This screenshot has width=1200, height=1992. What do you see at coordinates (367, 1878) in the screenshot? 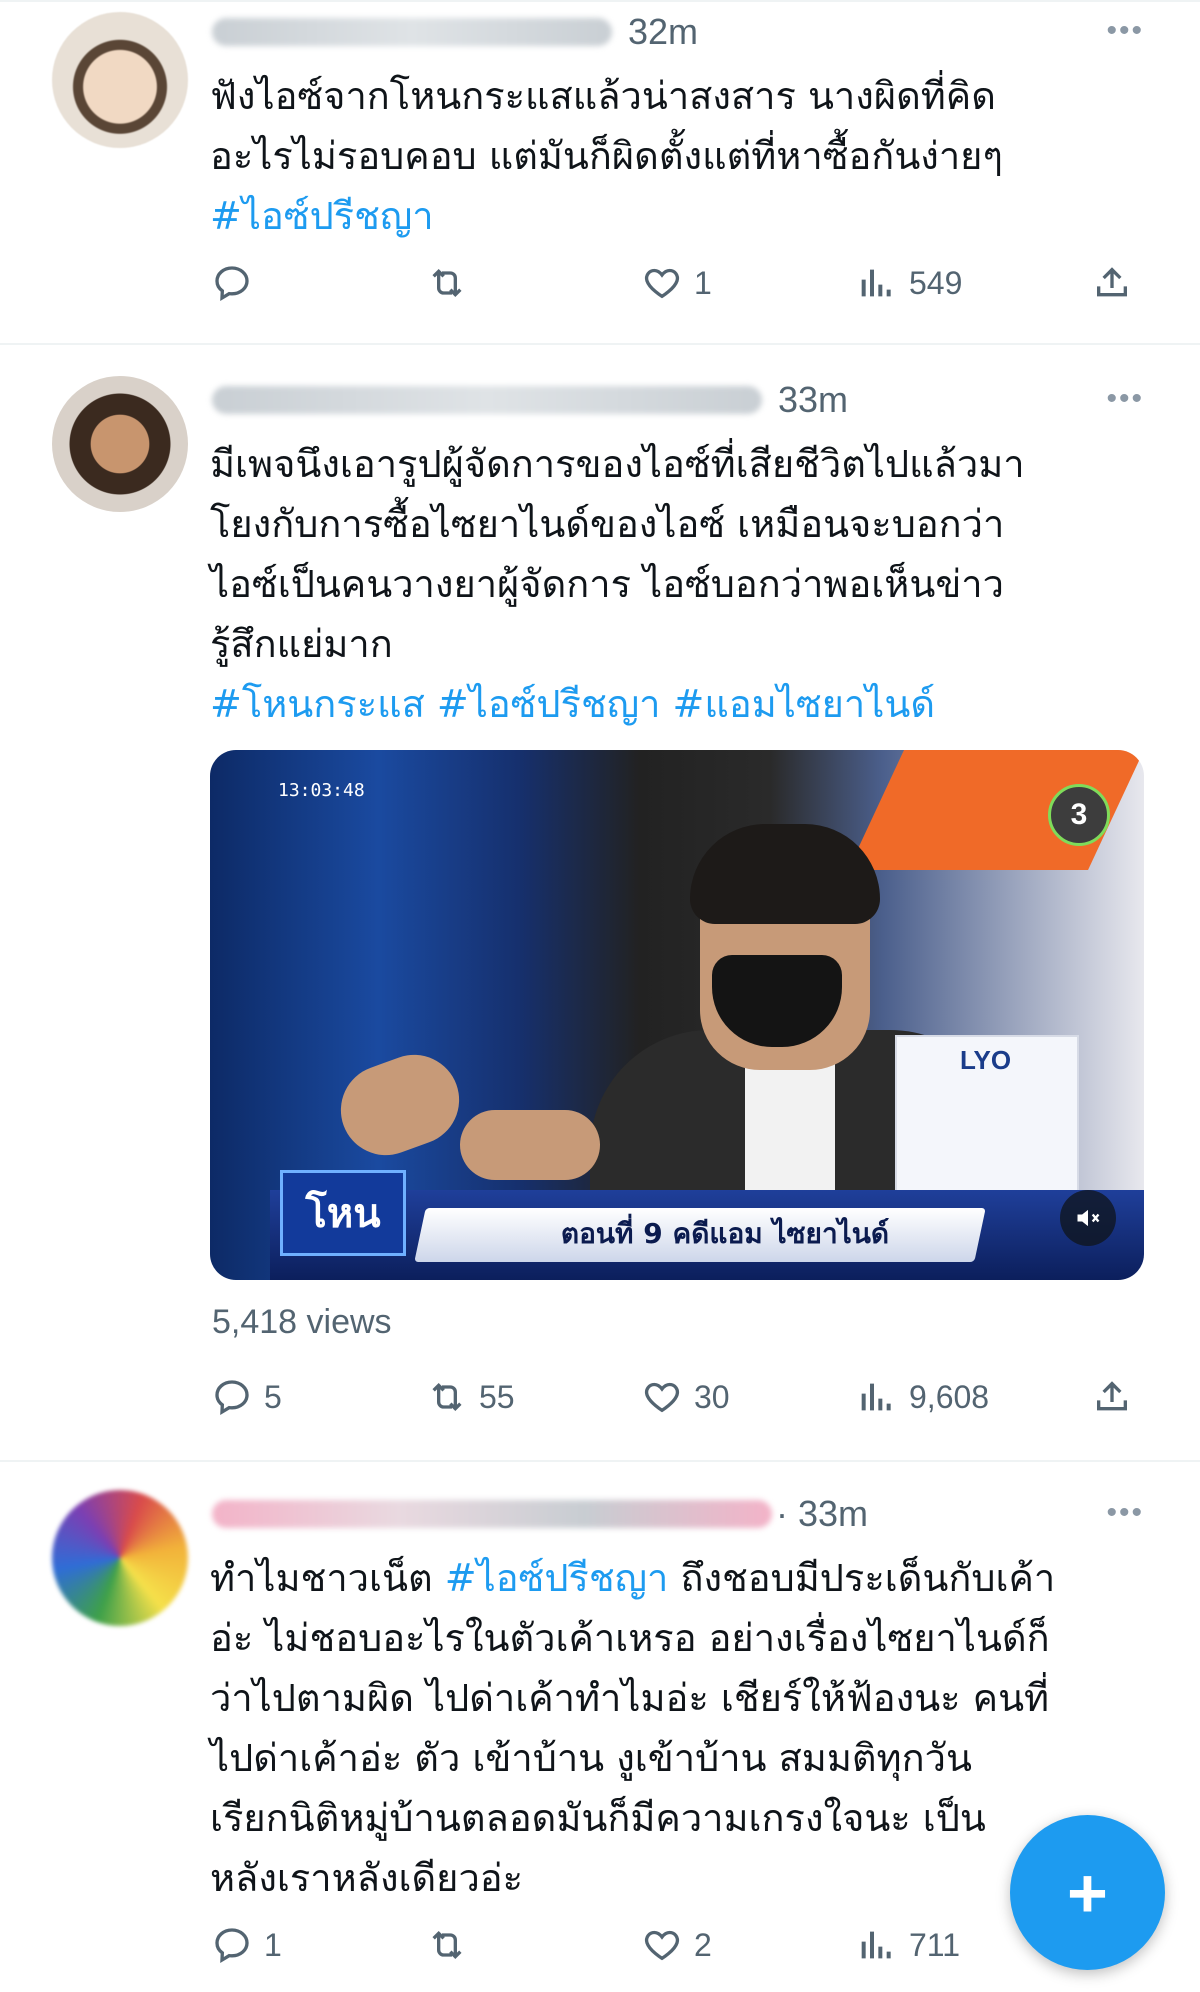
I see `tweet-text-line: หลังเราหลังเดียวอ่ะ` at bounding box center [367, 1878].